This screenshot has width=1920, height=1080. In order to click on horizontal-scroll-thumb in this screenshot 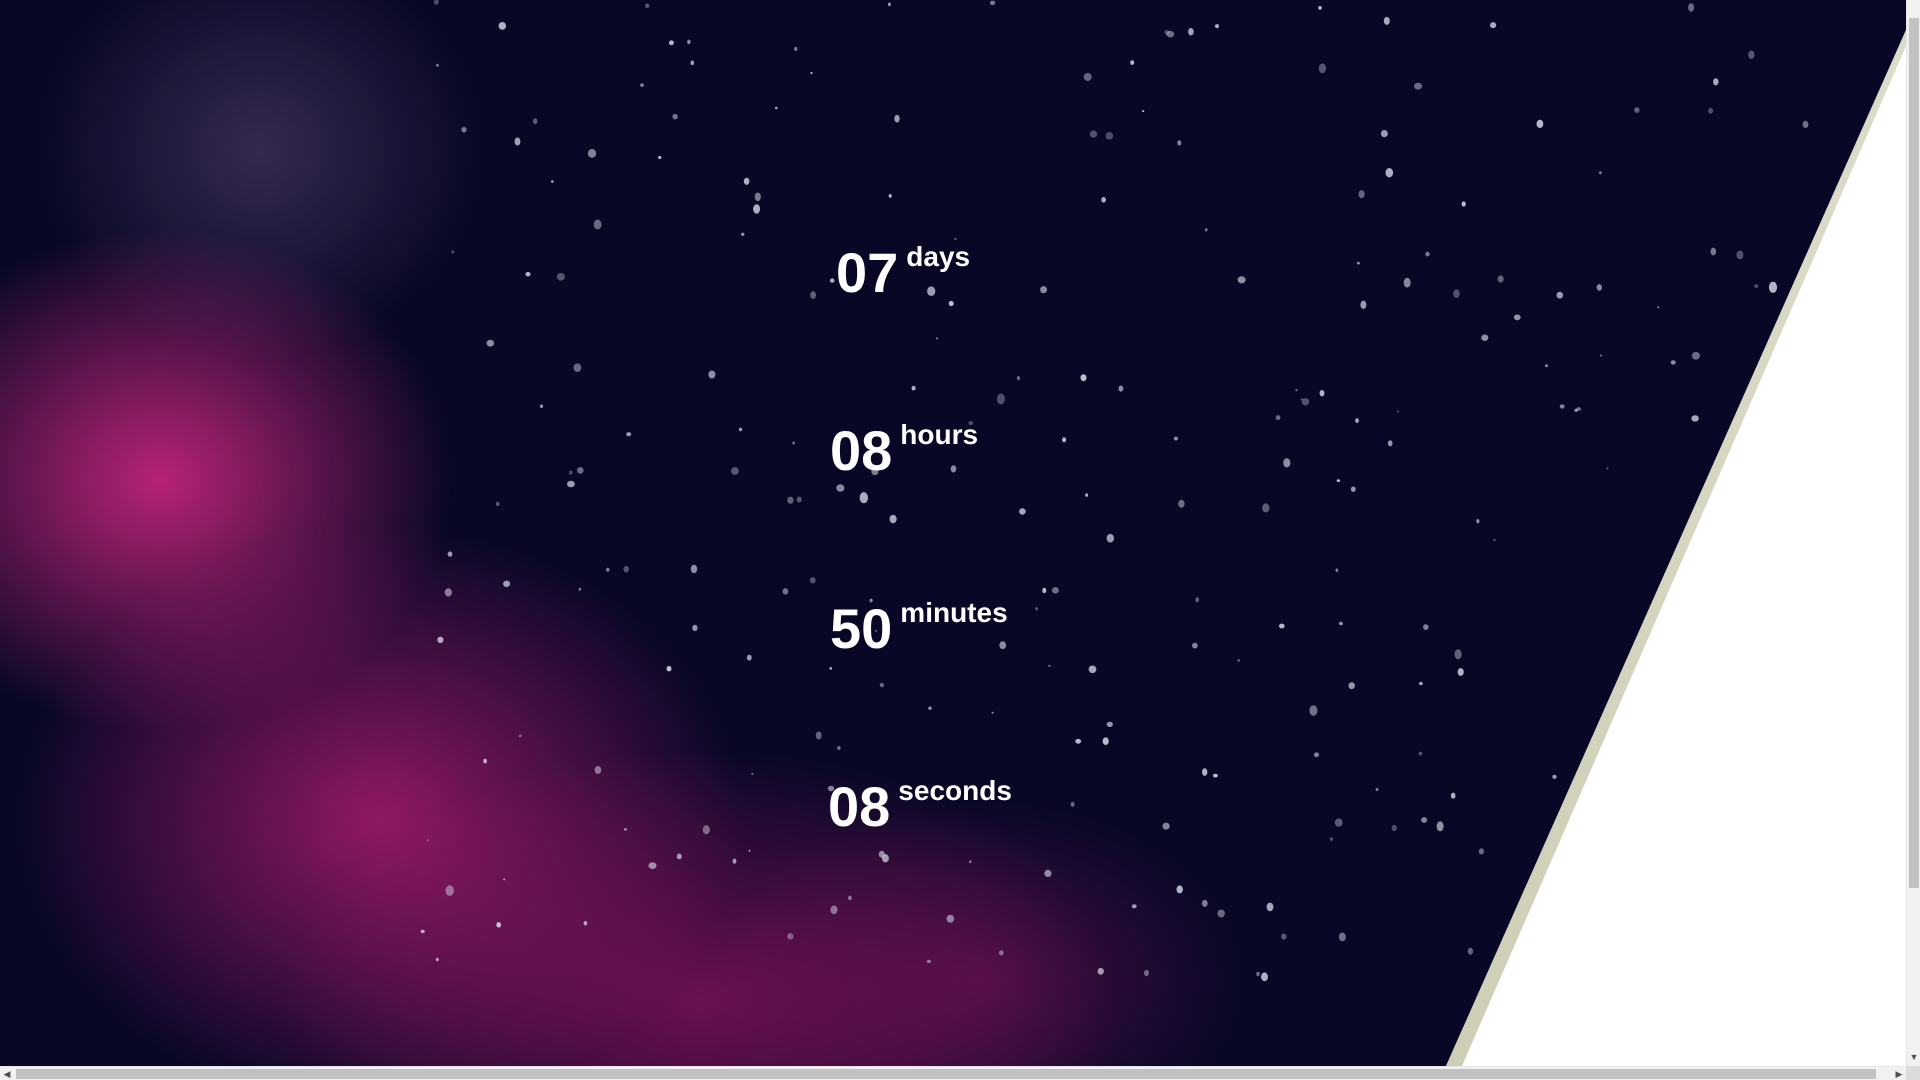, I will do `click(946, 1074)`.